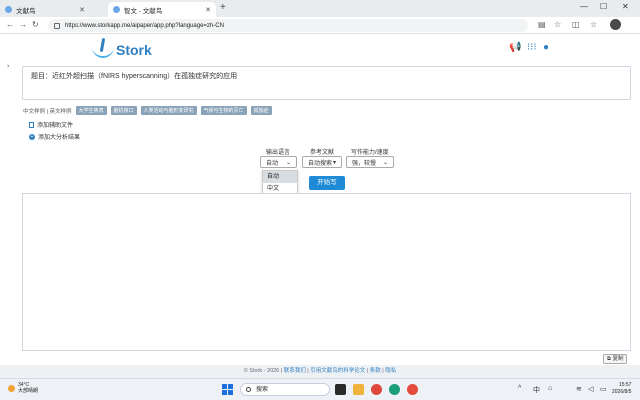  I want to click on example-language-toggle: 中文样例 | 英文样例, so click(47, 111).